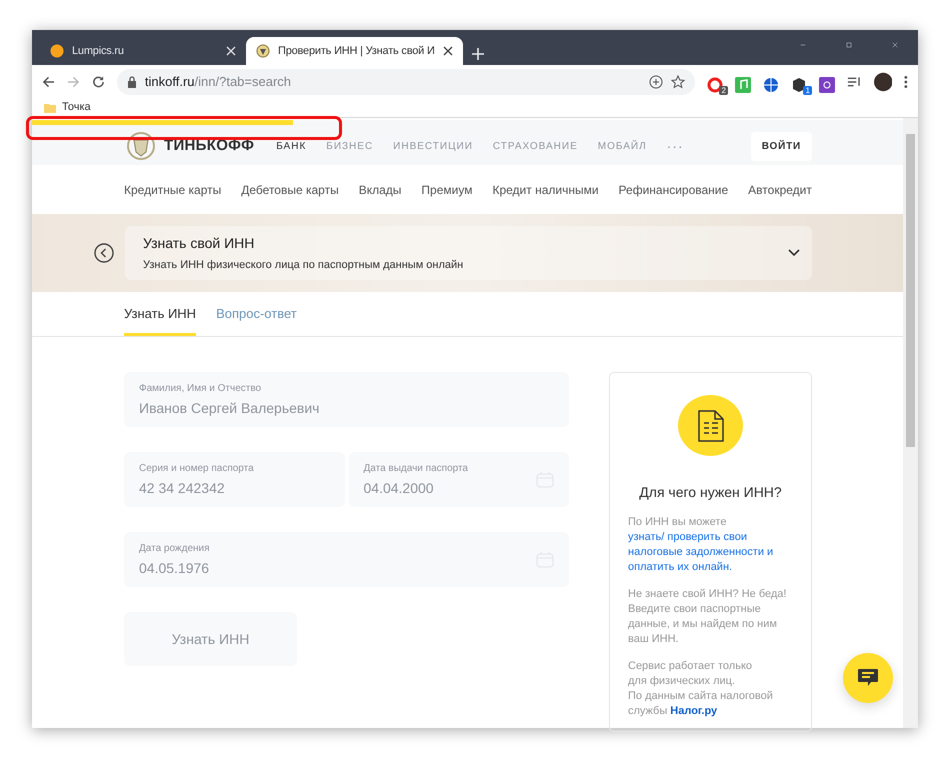 This screenshot has width=950, height=761. I want to click on extension-badge: 2, so click(723, 90).